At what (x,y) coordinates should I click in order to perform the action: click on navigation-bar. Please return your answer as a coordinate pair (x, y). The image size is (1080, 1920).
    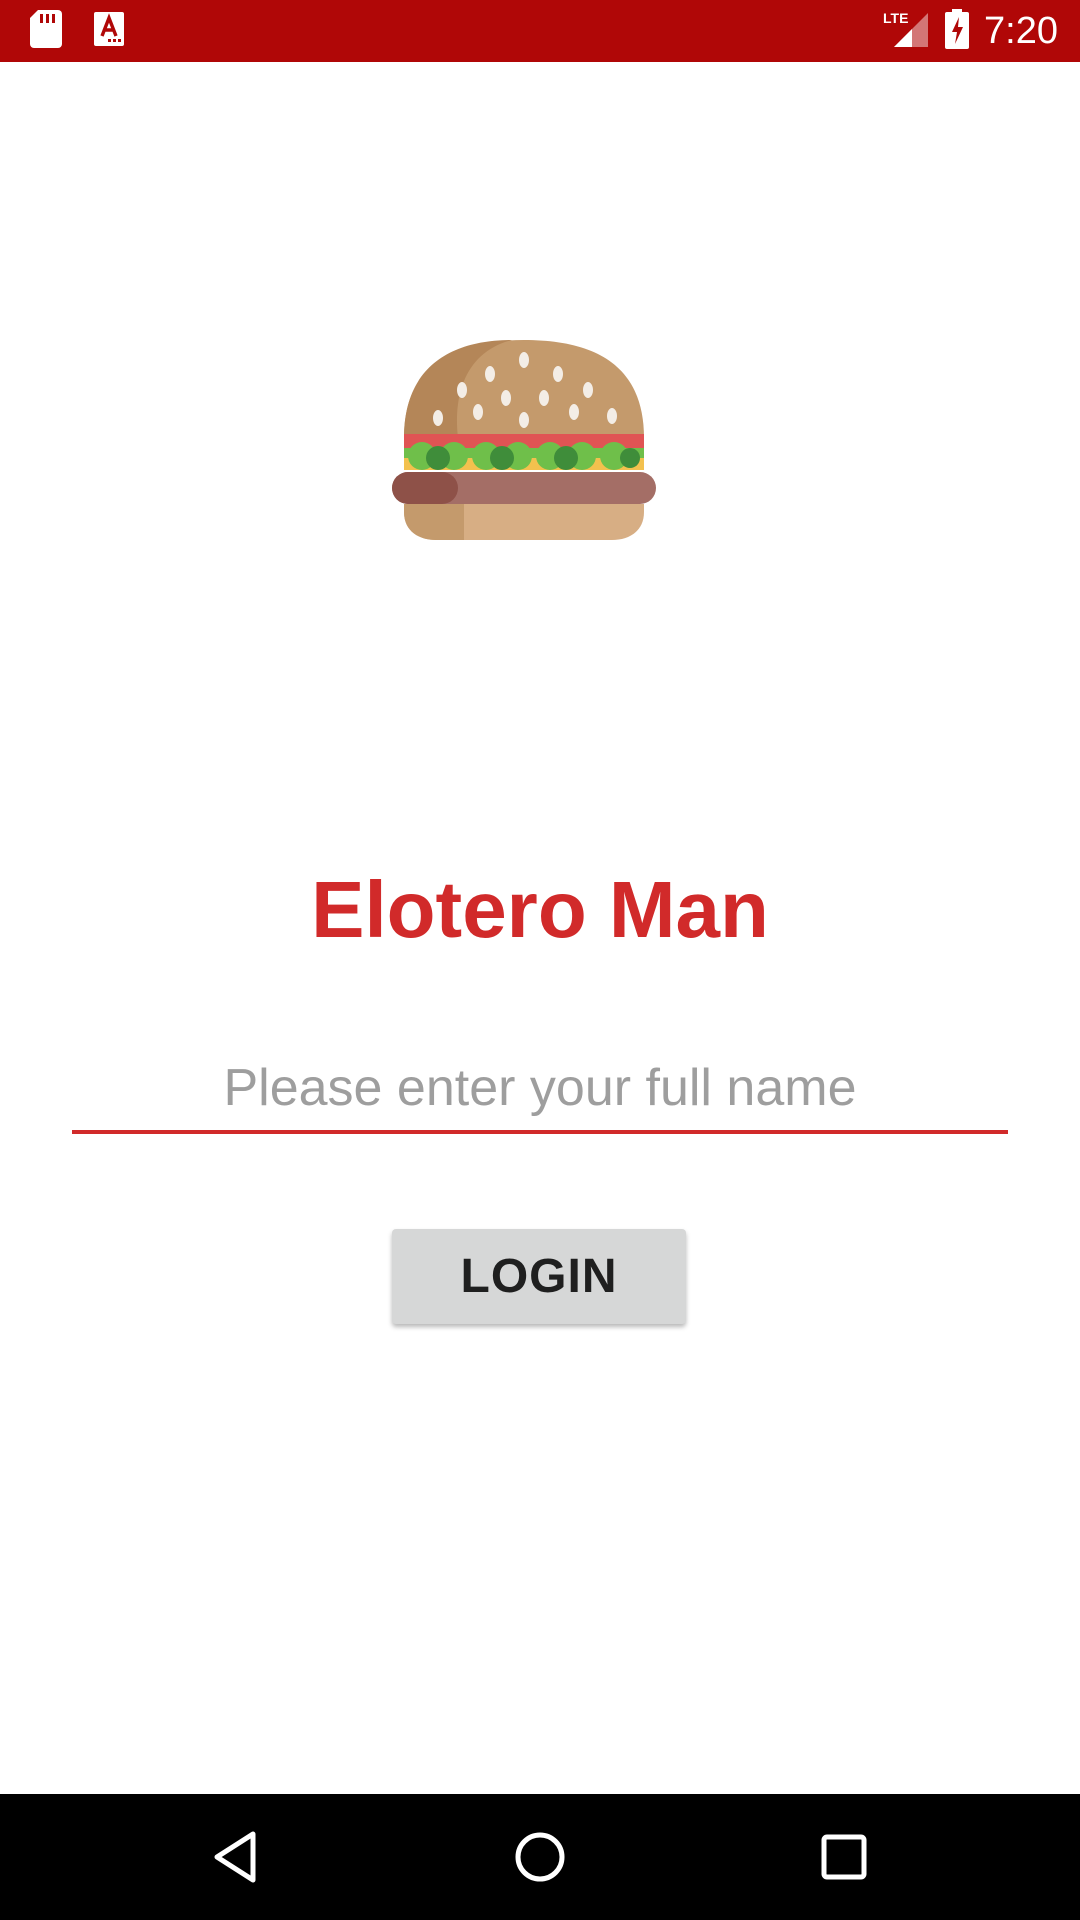
    Looking at the image, I should click on (540, 1857).